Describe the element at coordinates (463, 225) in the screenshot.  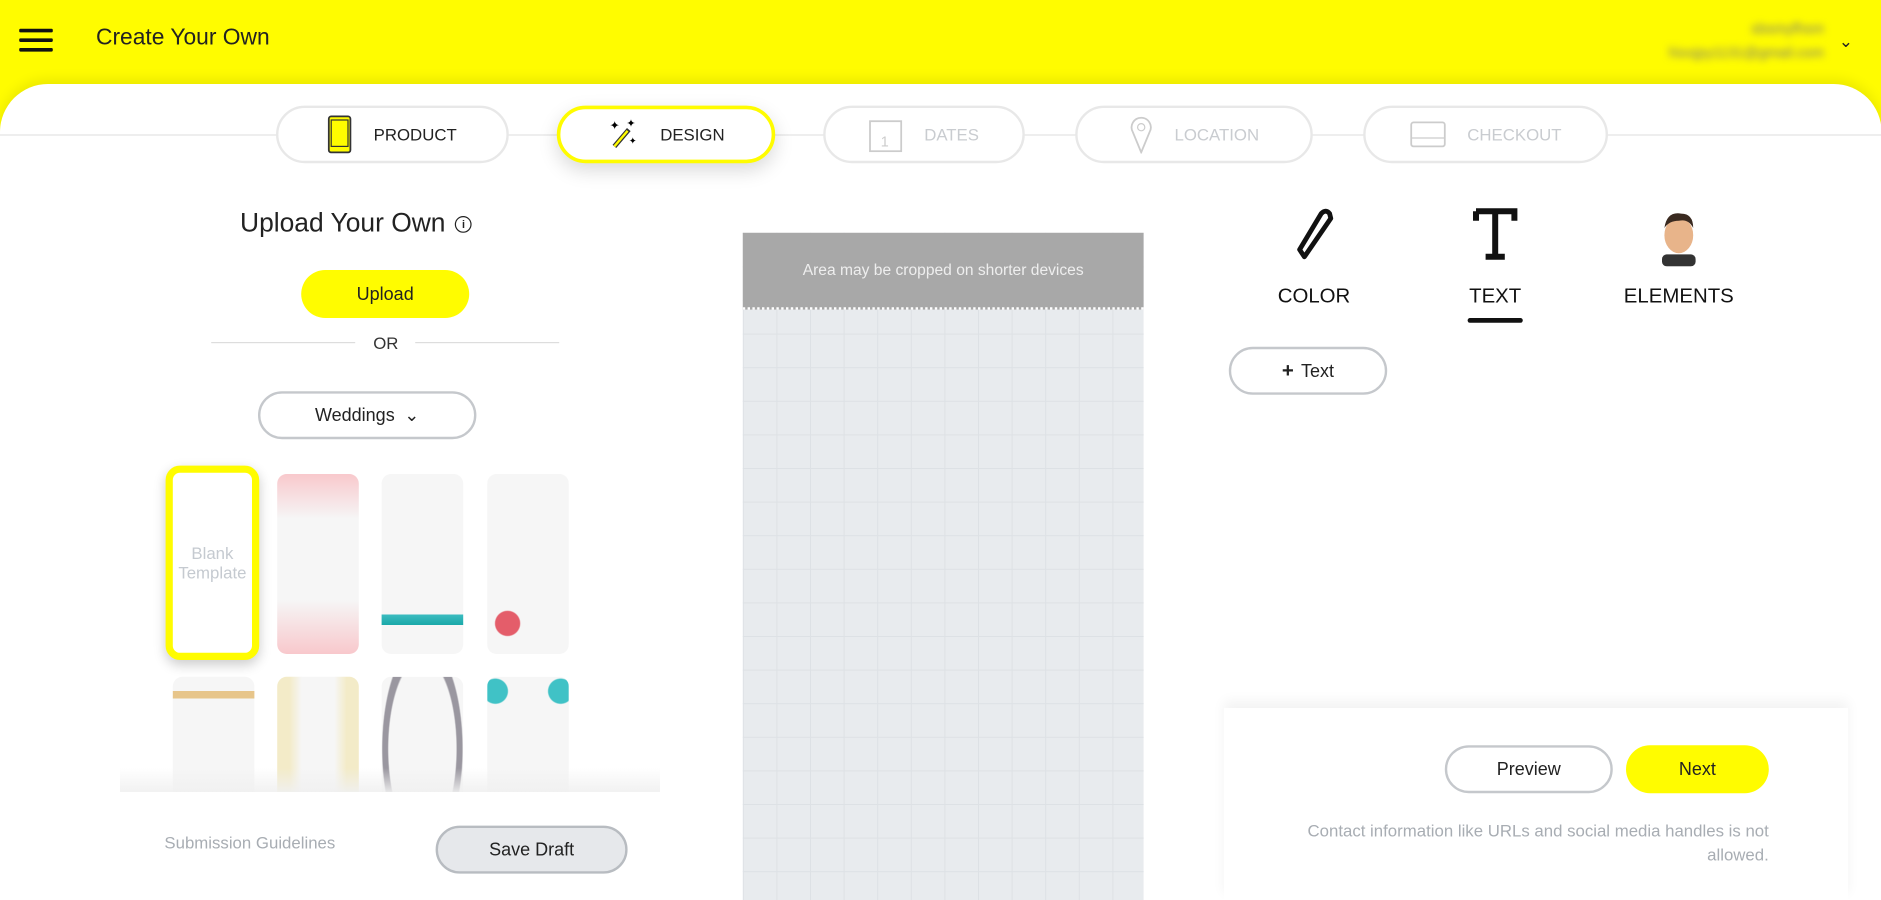
I see `info-icon: i` at that location.